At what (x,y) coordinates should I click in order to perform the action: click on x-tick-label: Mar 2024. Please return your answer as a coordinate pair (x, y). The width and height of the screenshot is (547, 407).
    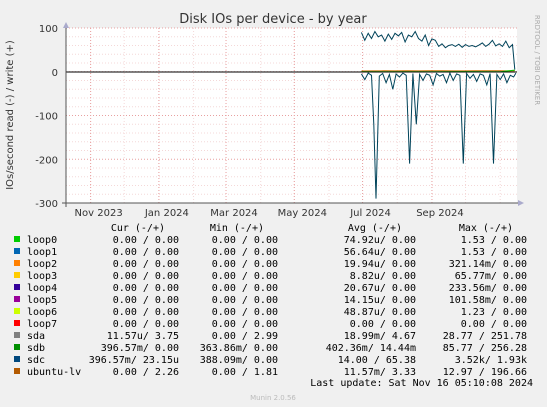
    Looking at the image, I should click on (234, 213).